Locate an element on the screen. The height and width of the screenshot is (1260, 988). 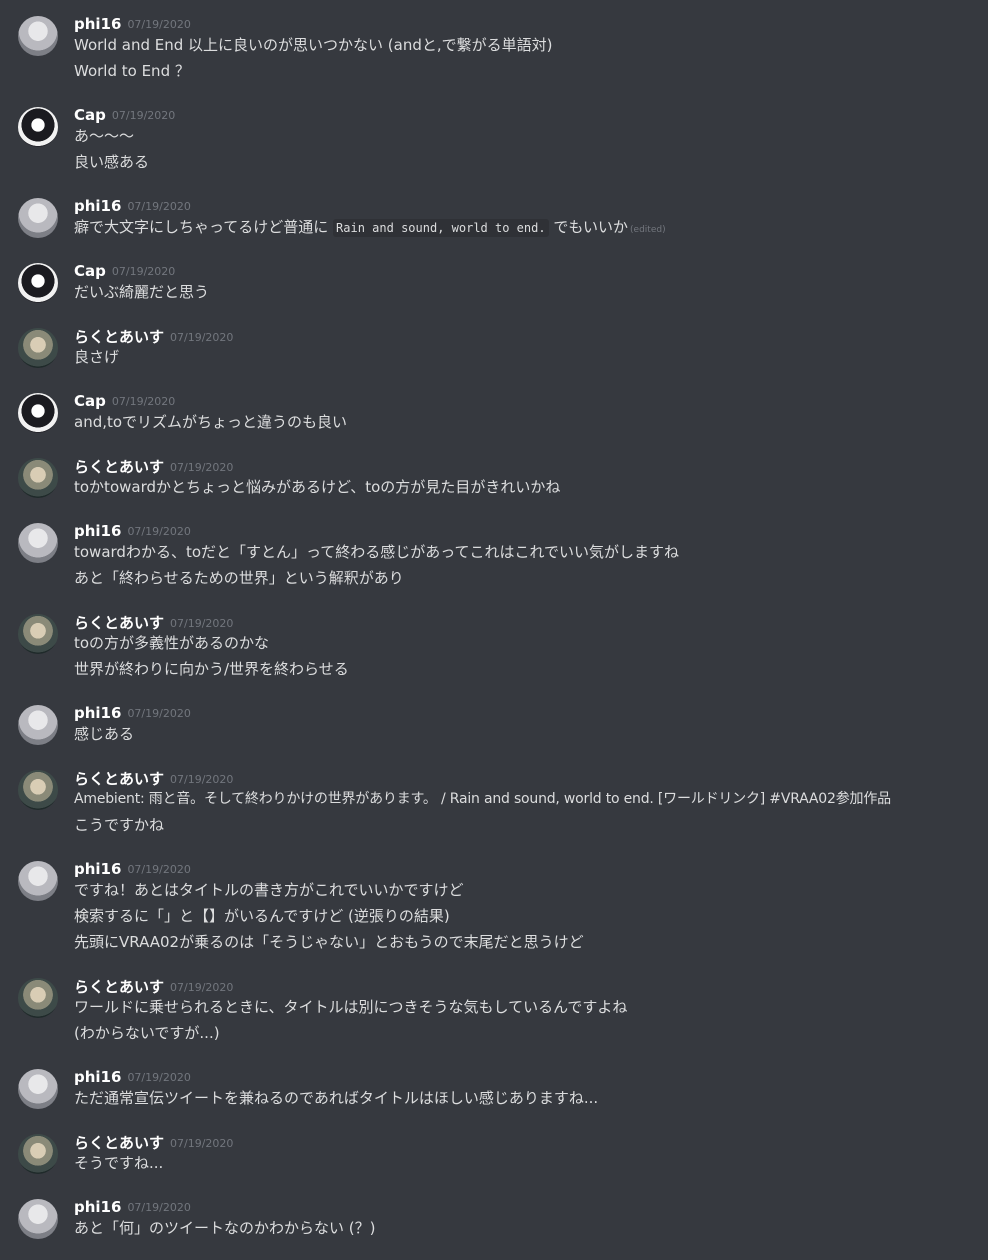
message-line: 良い感ある is located at coordinates (112, 162).